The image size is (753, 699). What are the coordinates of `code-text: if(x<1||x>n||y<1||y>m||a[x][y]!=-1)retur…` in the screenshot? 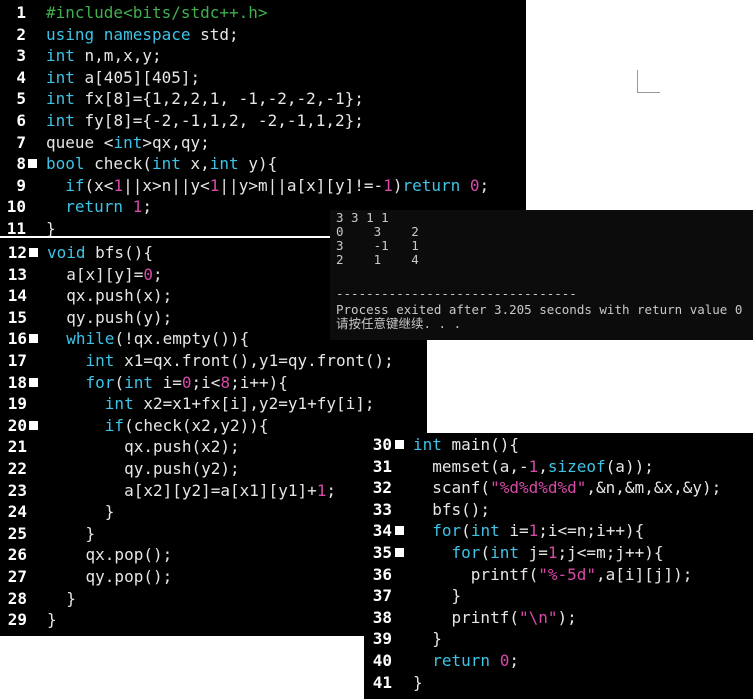 It's located at (277, 185).